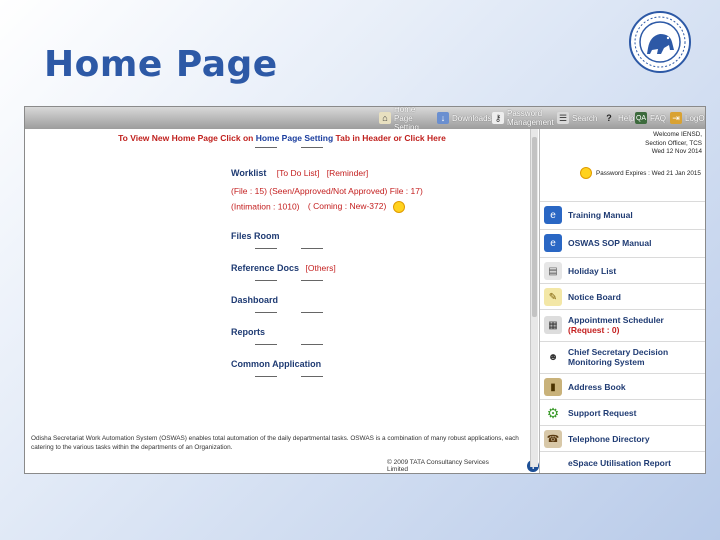  I want to click on slide-title: Home Page, so click(161, 64).